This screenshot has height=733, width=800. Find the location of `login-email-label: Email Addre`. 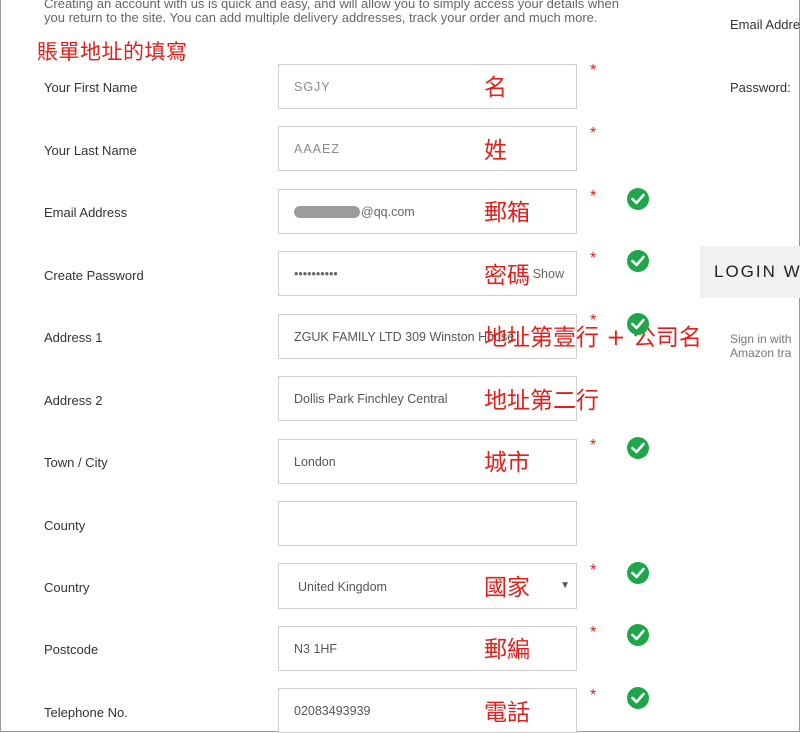

login-email-label: Email Addre is located at coordinates (765, 24).